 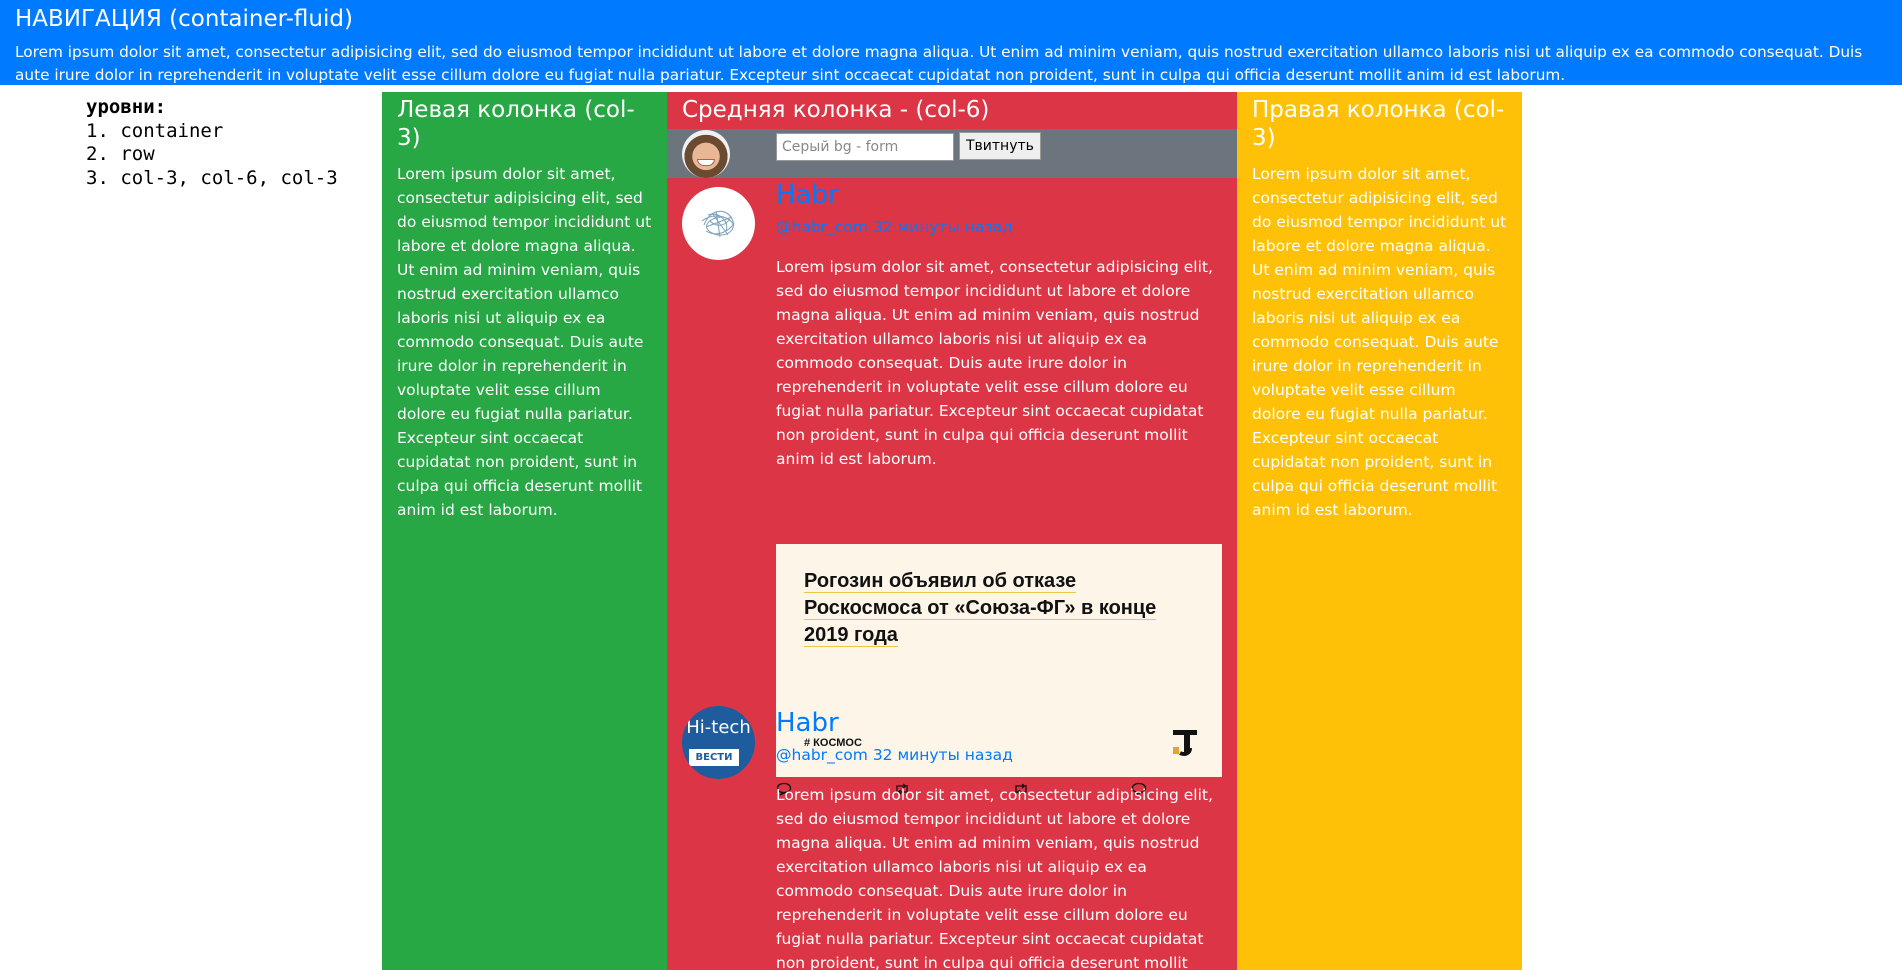 I want to click on left-column-title: Левая колонка (col-3), so click(x=516, y=124).